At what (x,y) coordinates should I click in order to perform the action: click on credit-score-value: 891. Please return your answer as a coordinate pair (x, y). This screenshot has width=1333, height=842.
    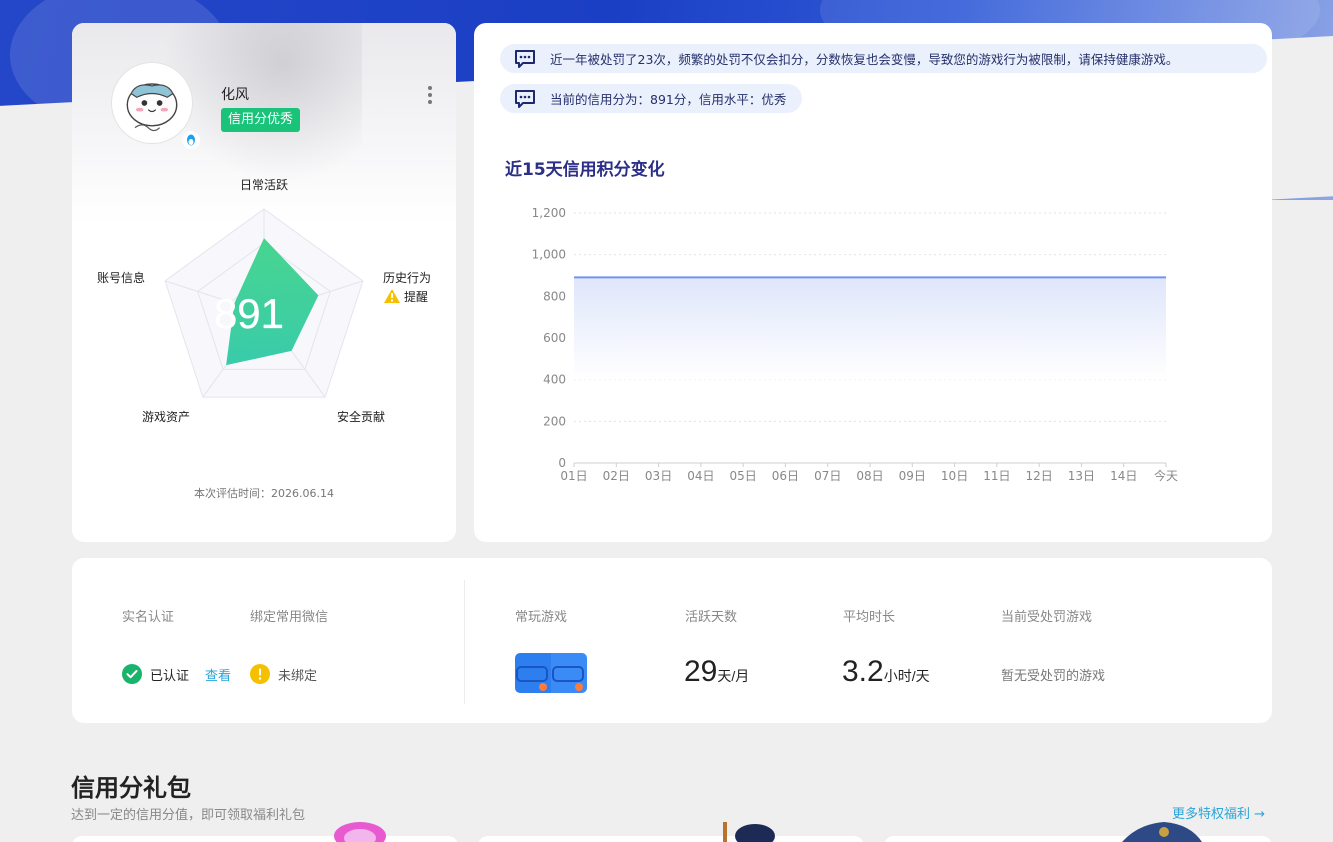
    Looking at the image, I should click on (249, 313).